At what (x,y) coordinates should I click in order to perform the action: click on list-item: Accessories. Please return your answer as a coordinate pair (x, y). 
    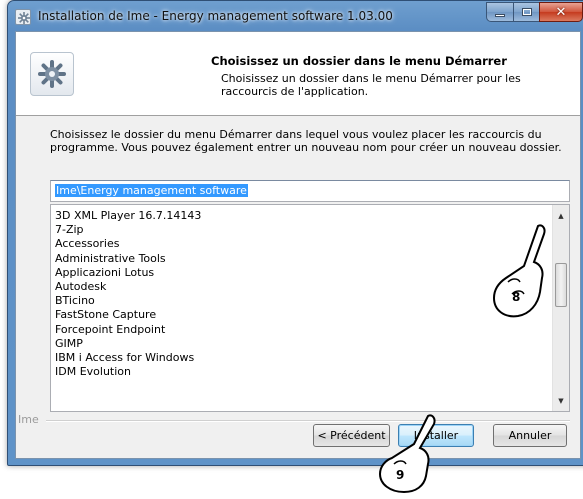
    Looking at the image, I should click on (128, 244).